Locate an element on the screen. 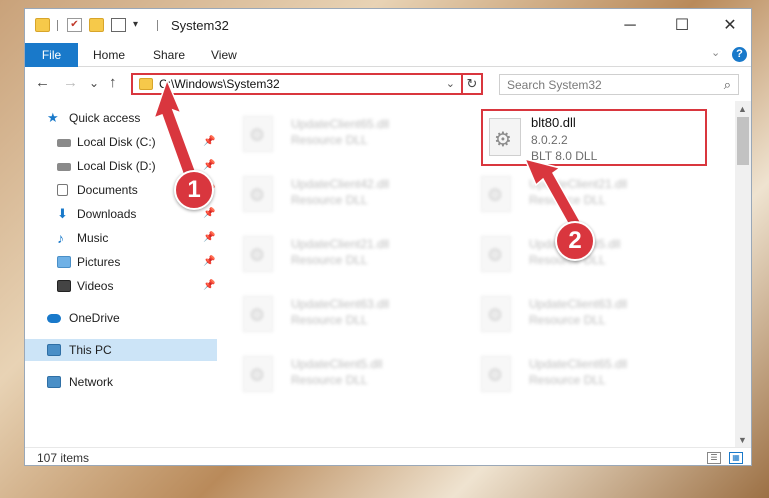 Image resolution: width=769 pixels, height=498 pixels. folder-icon is located at coordinates (42, 25).